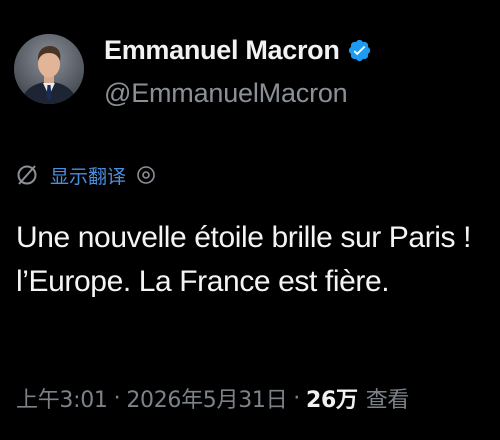 The width and height of the screenshot is (500, 440). I want to click on avatar, so click(49, 69).